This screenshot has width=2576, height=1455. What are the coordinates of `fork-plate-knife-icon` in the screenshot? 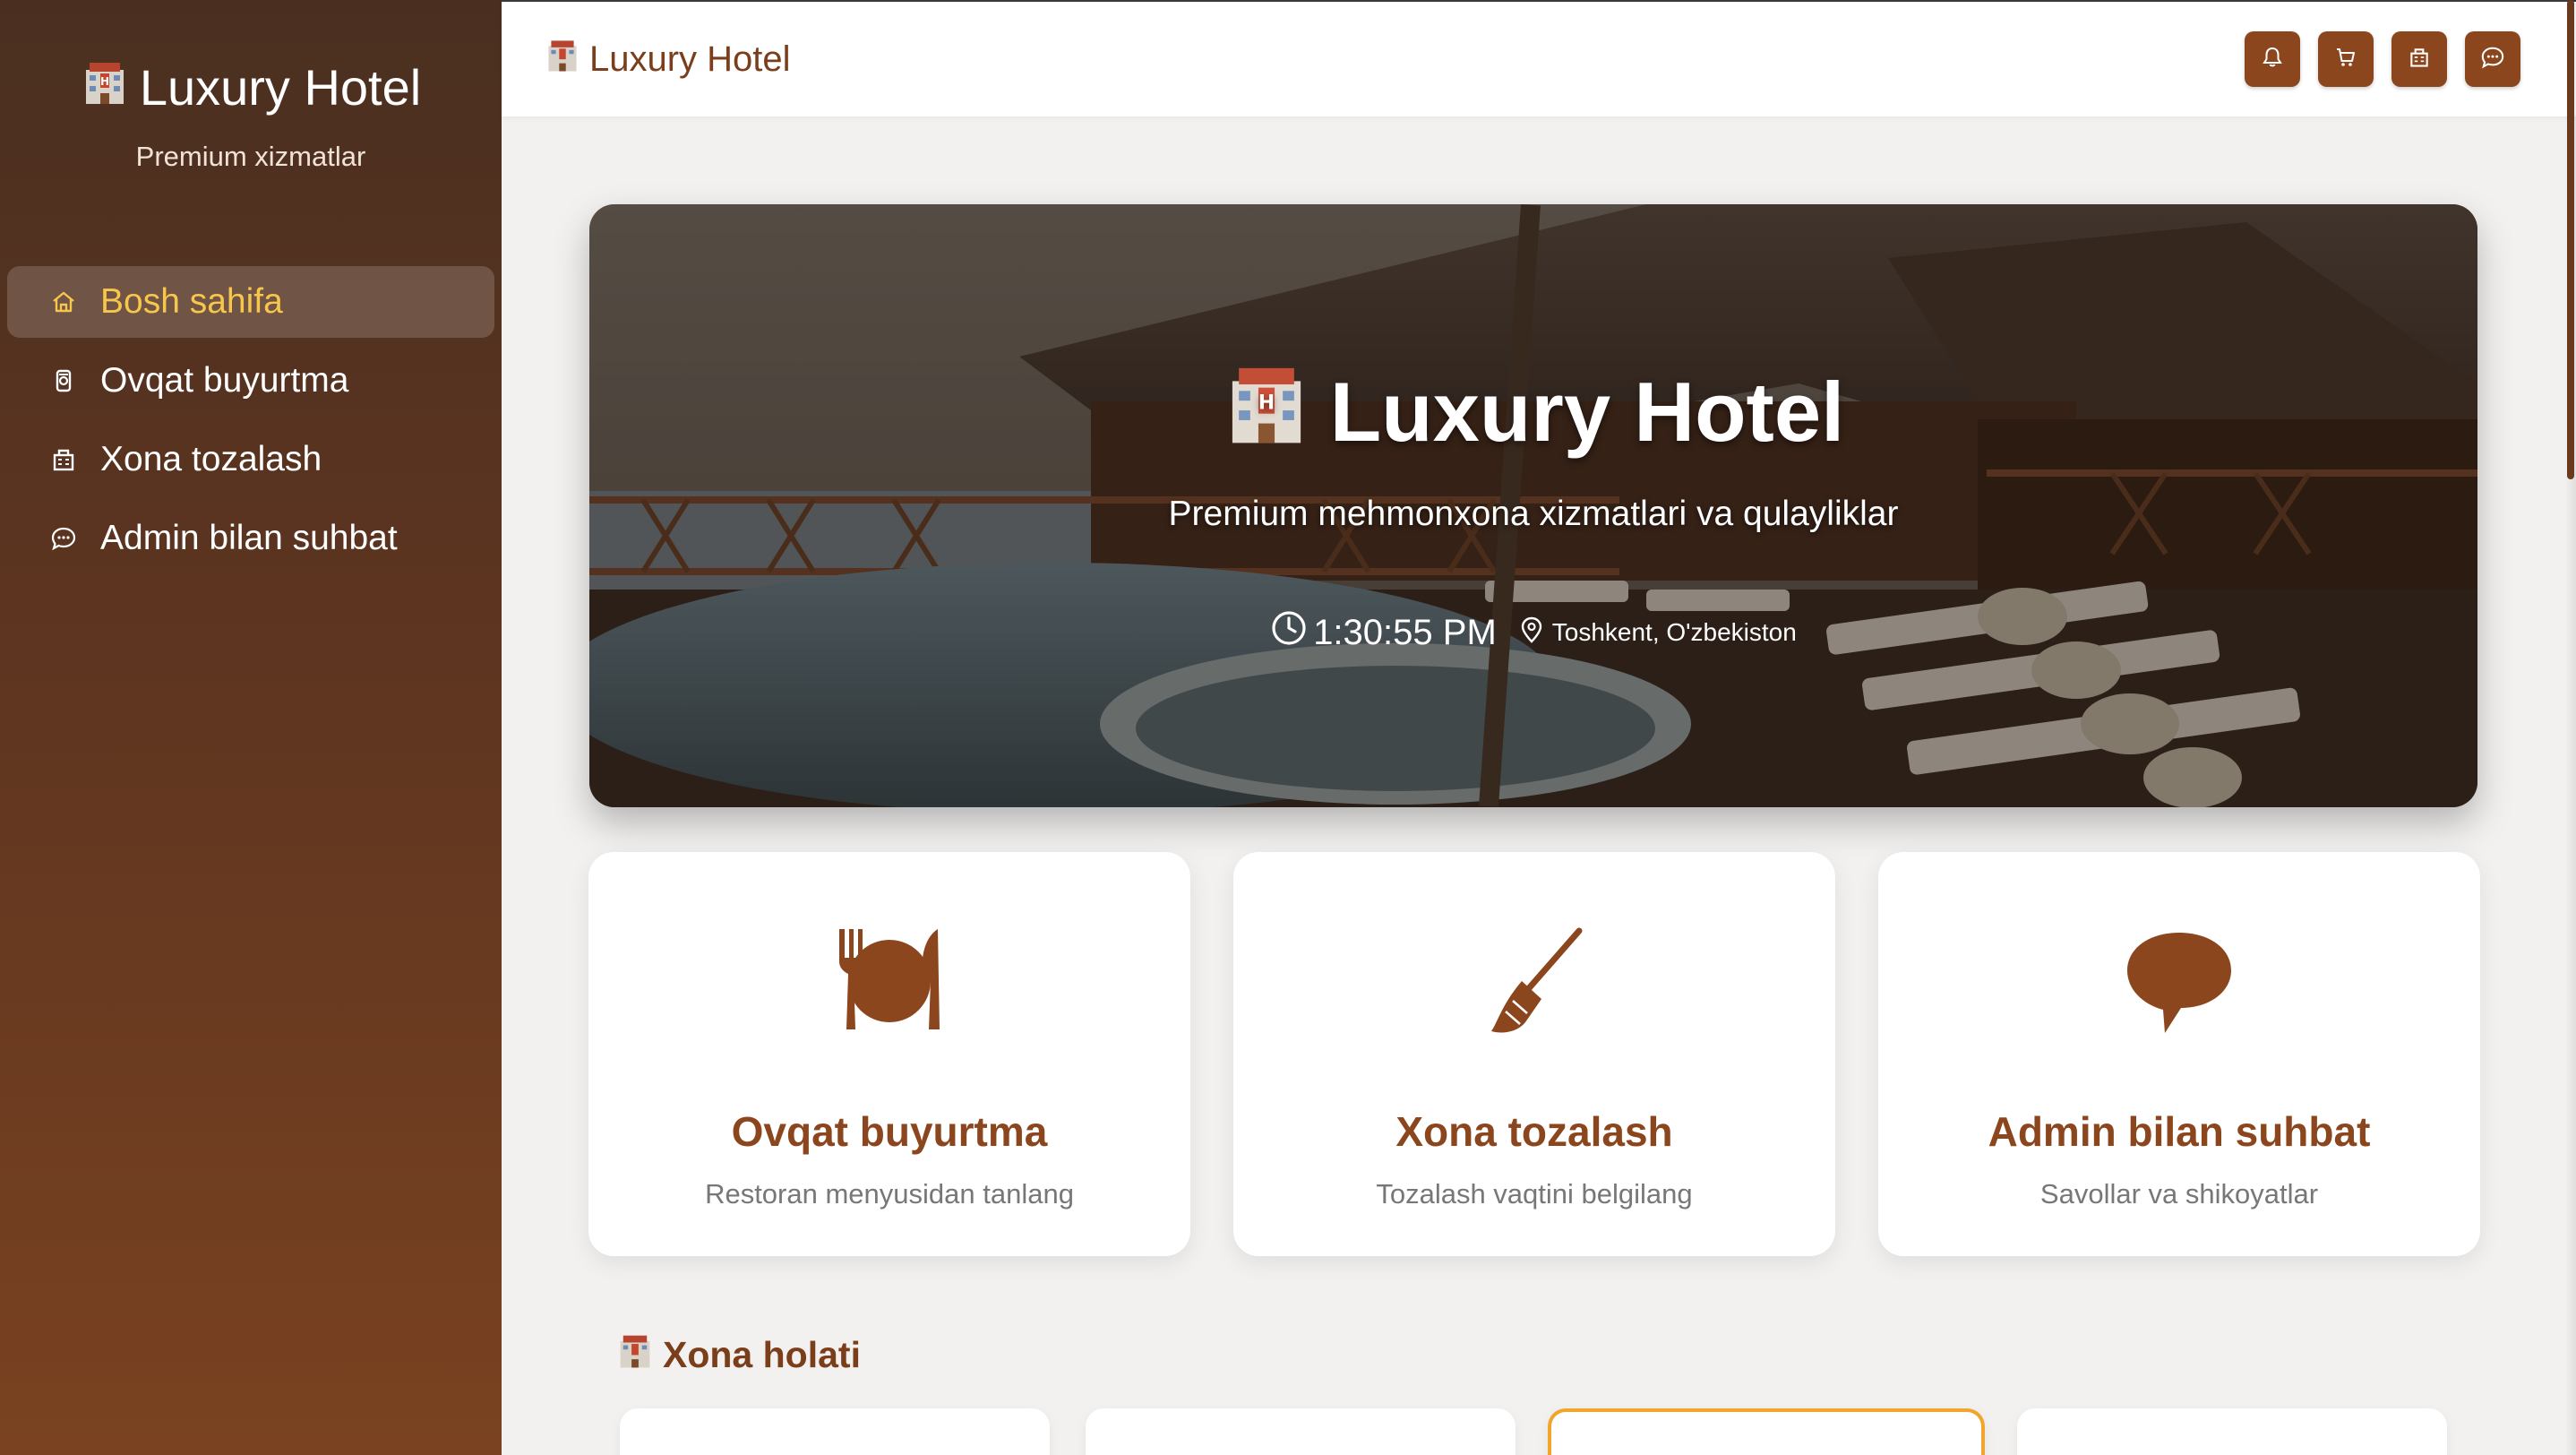 It's located at (889, 984).